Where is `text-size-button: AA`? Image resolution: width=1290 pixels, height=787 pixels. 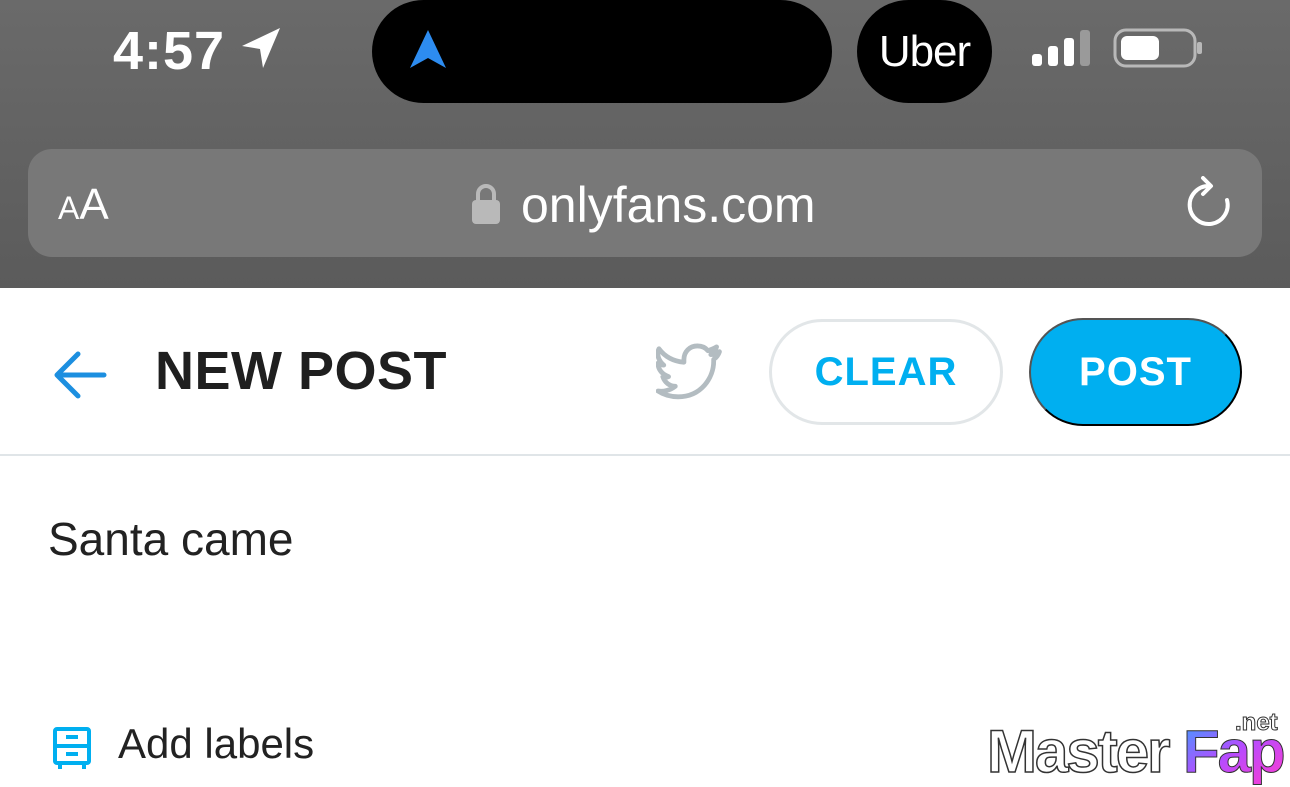
text-size-button: AA is located at coordinates (83, 206).